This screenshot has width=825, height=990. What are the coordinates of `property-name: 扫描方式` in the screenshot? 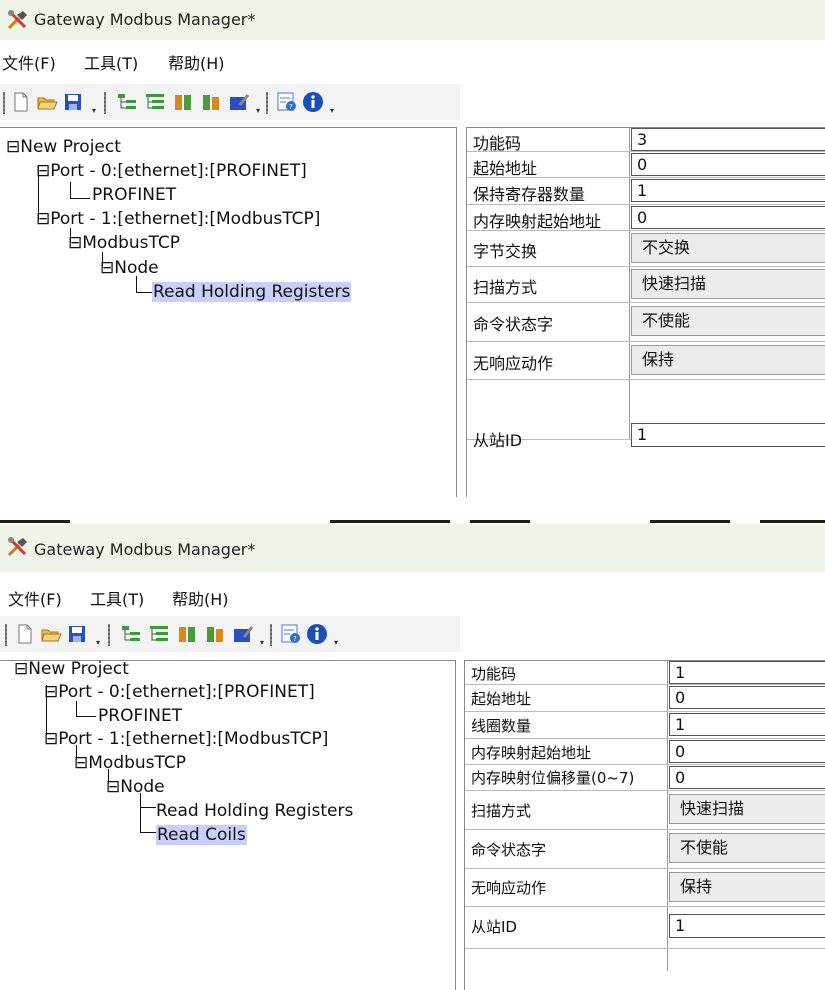 It's located at (501, 811).